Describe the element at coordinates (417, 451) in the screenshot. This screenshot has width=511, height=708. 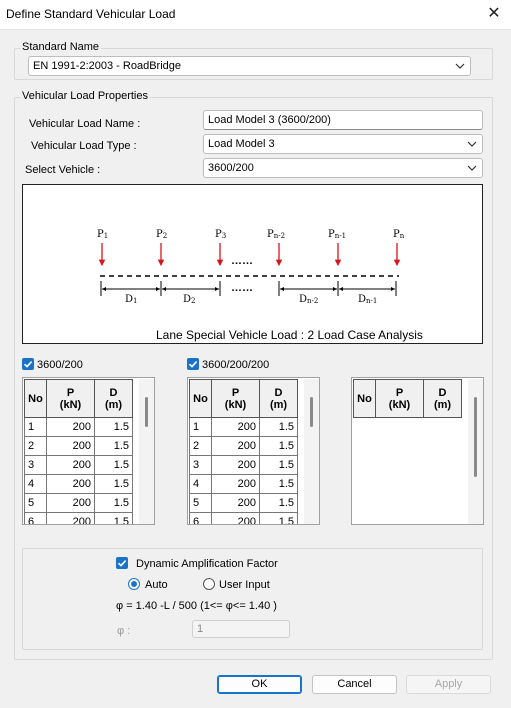
I see `axle-table-3: No P (kN) D (m)` at that location.